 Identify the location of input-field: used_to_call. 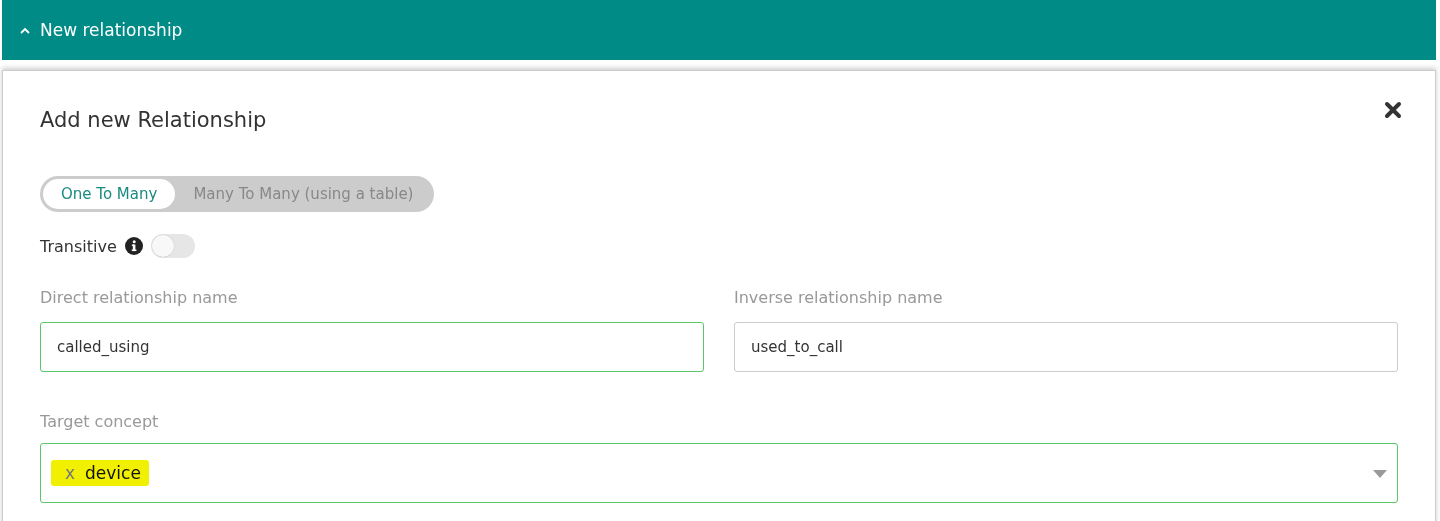
(1066, 347).